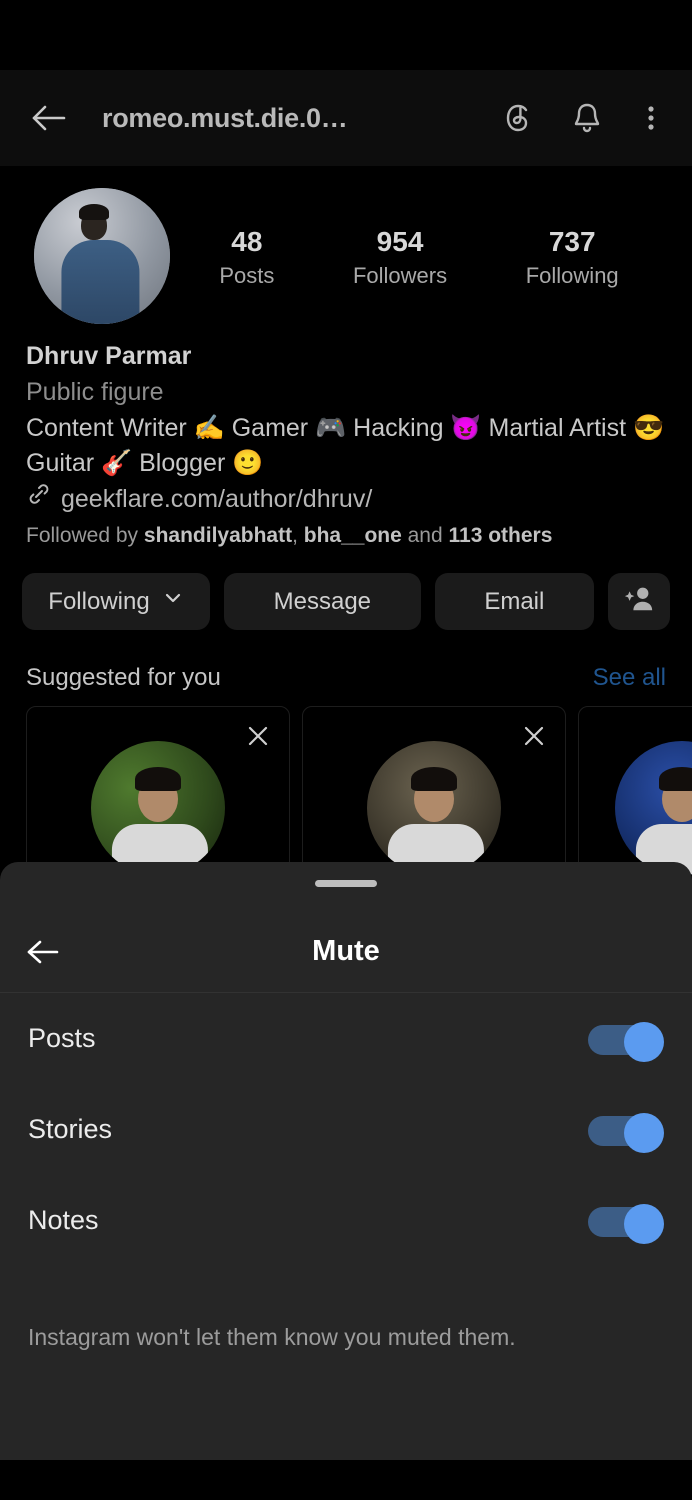 The width and height of the screenshot is (692, 1500). What do you see at coordinates (572, 241) in the screenshot?
I see `following-count: 737` at bounding box center [572, 241].